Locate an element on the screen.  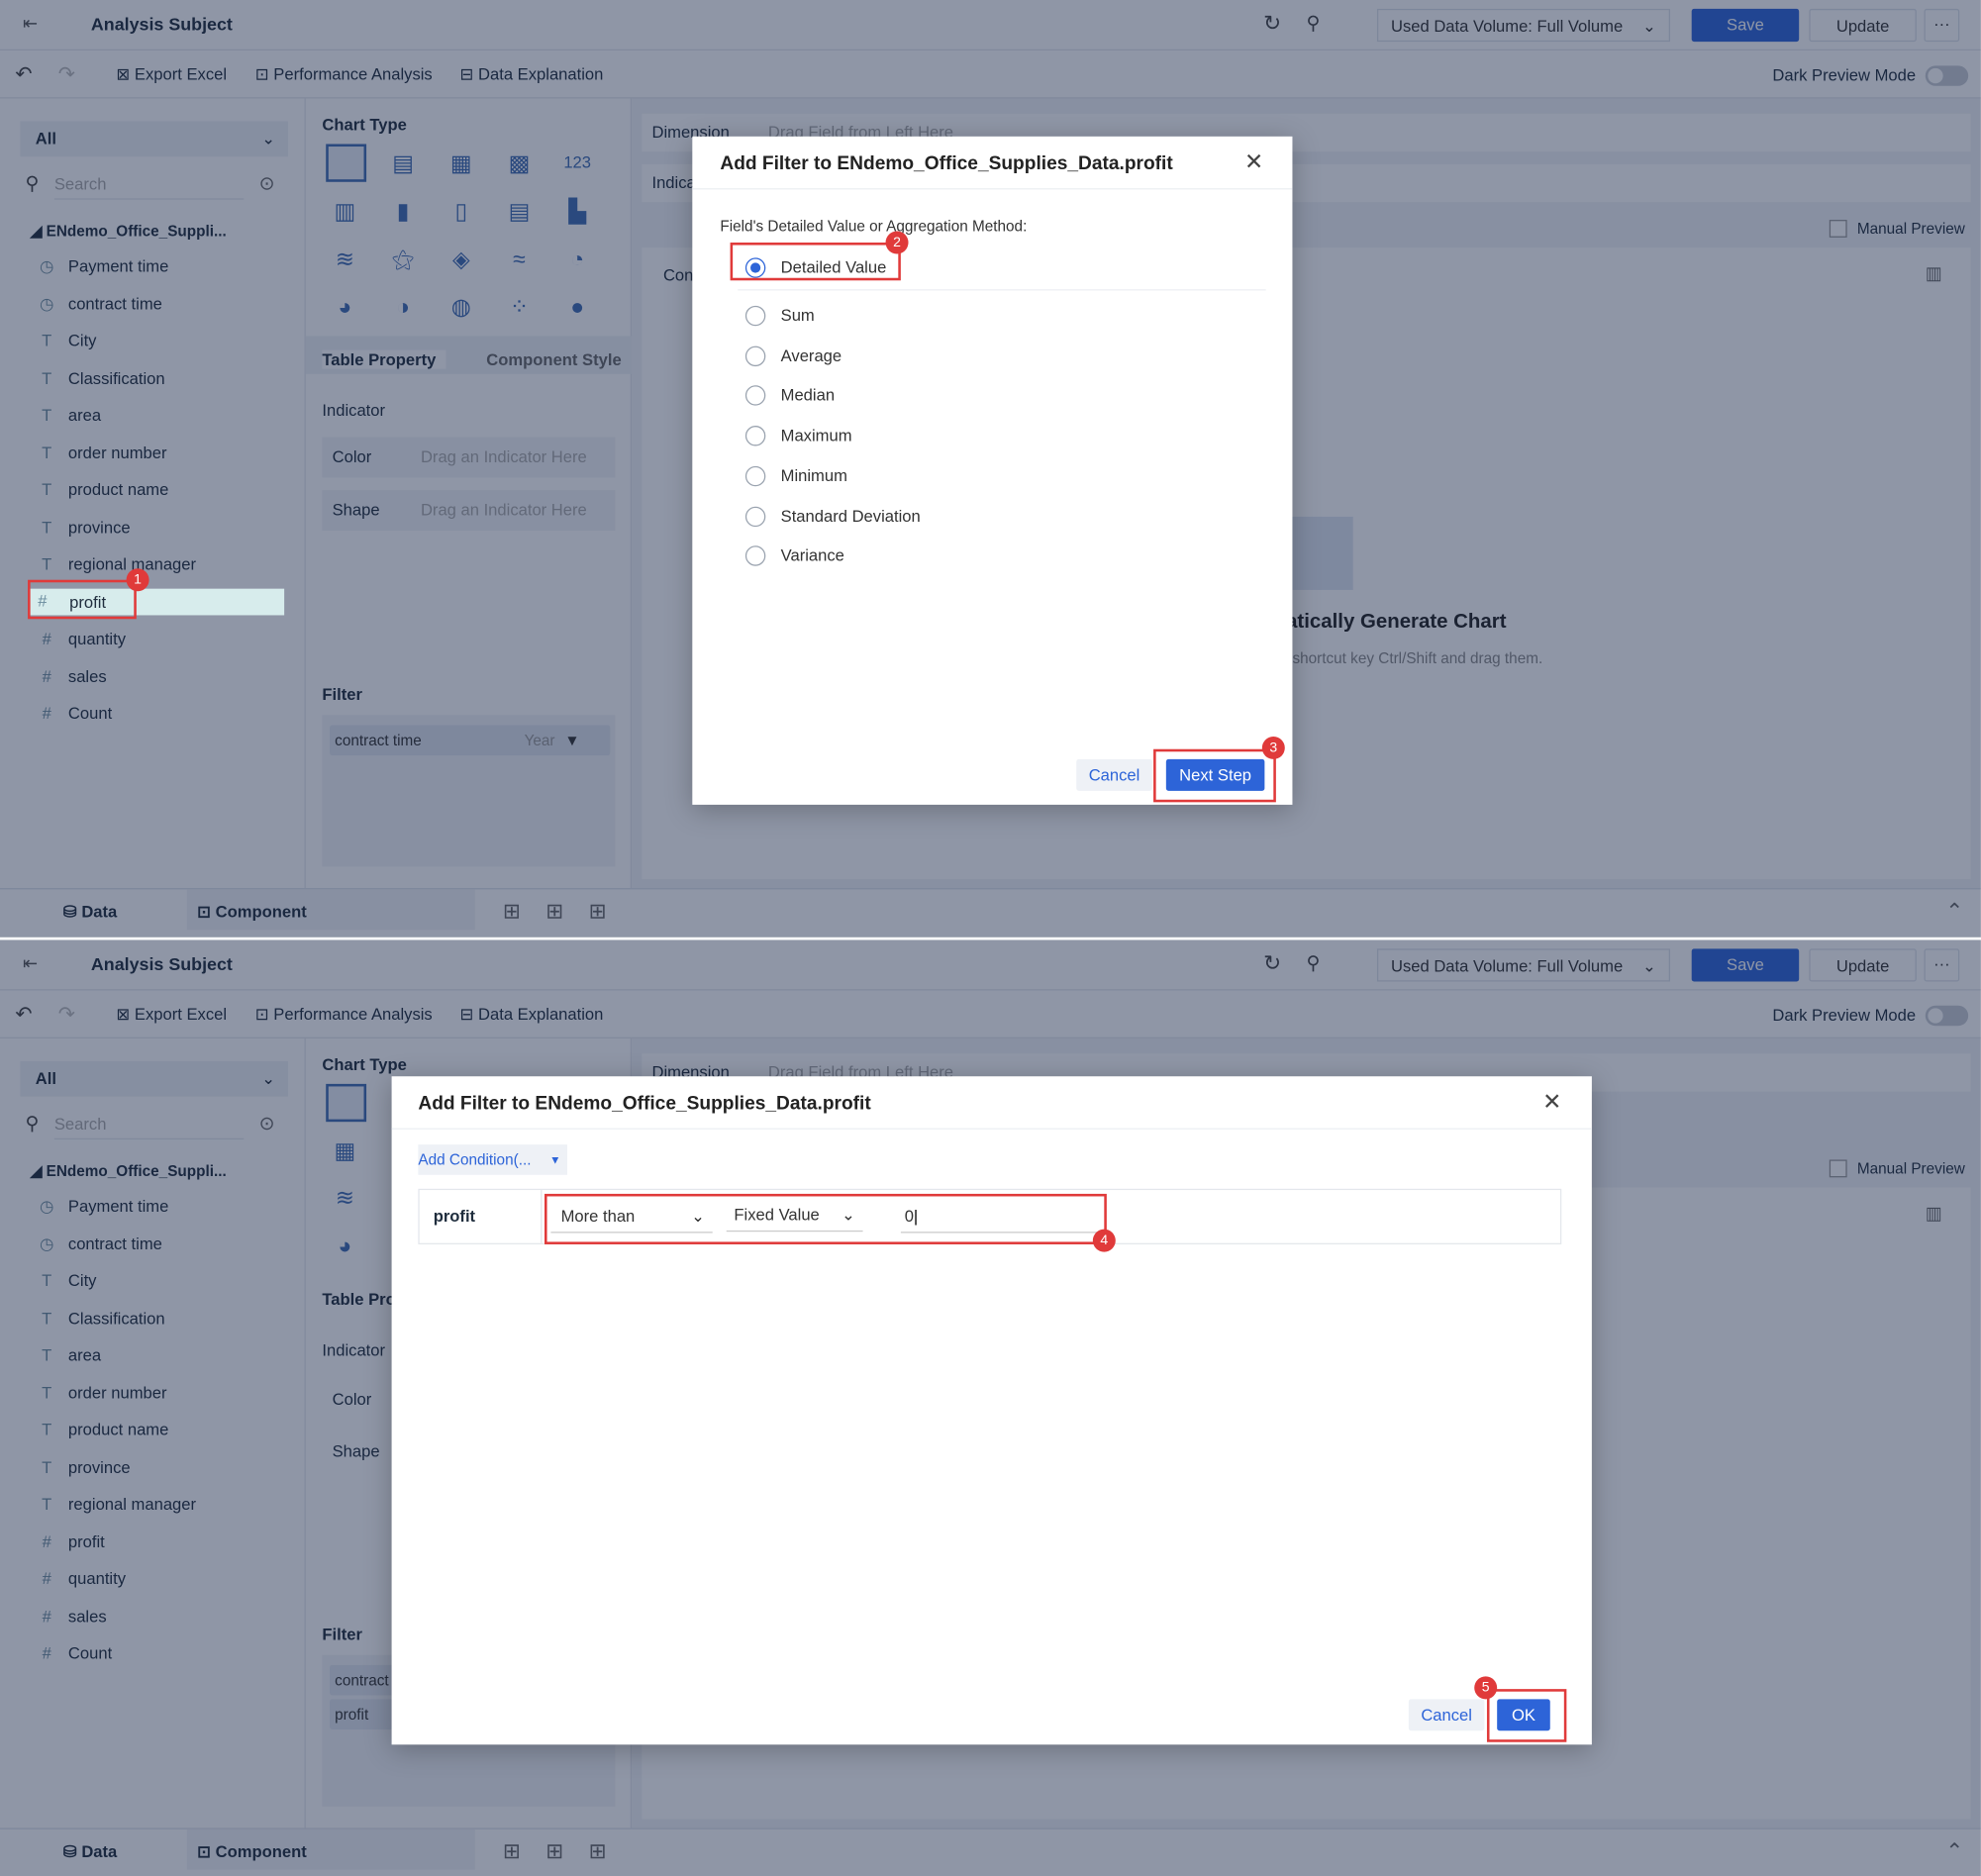
radio-label: Minimum is located at coordinates (813, 475).